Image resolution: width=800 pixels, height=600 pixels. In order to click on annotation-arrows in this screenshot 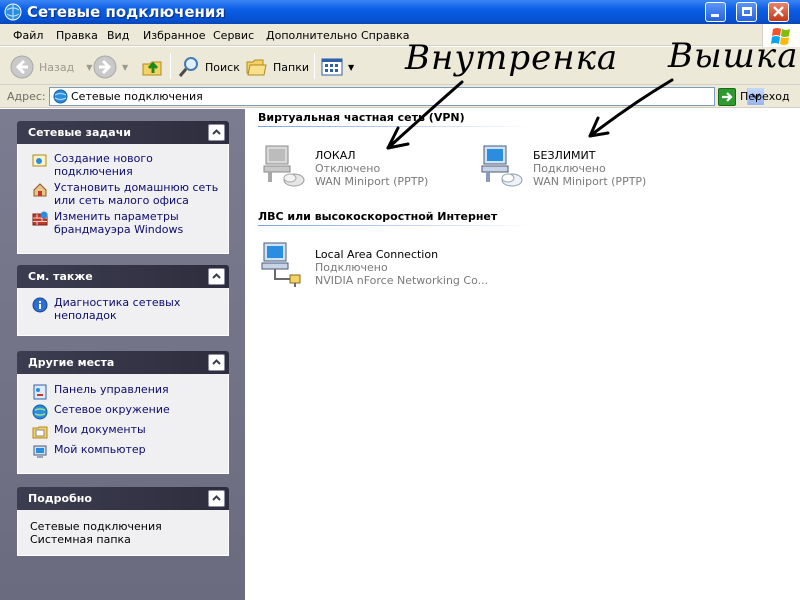, I will do `click(530, 114)`.